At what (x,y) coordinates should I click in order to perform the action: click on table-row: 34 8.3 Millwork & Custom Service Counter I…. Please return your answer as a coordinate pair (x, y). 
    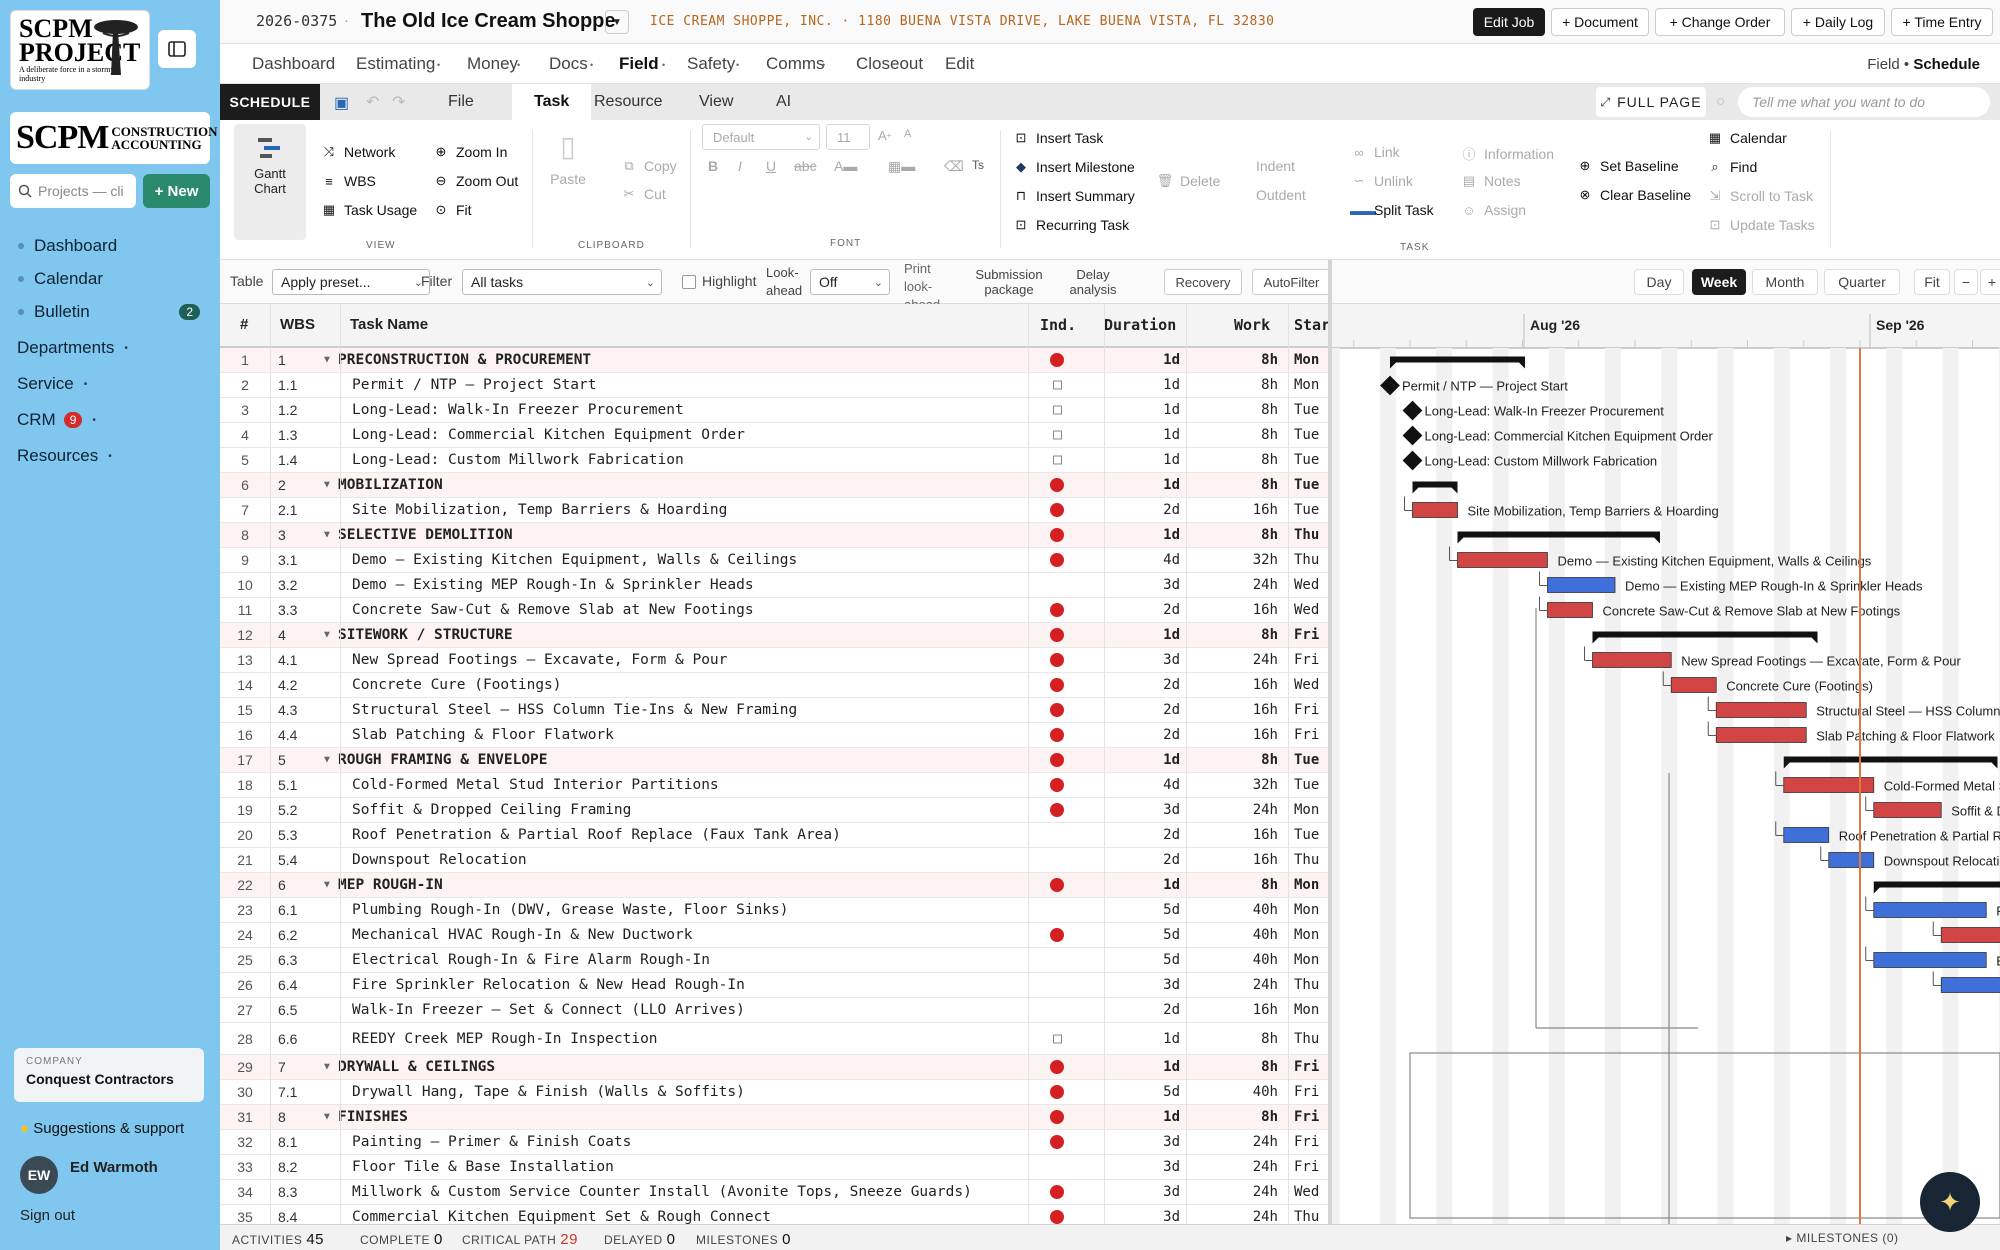
    Looking at the image, I should click on (775, 1192).